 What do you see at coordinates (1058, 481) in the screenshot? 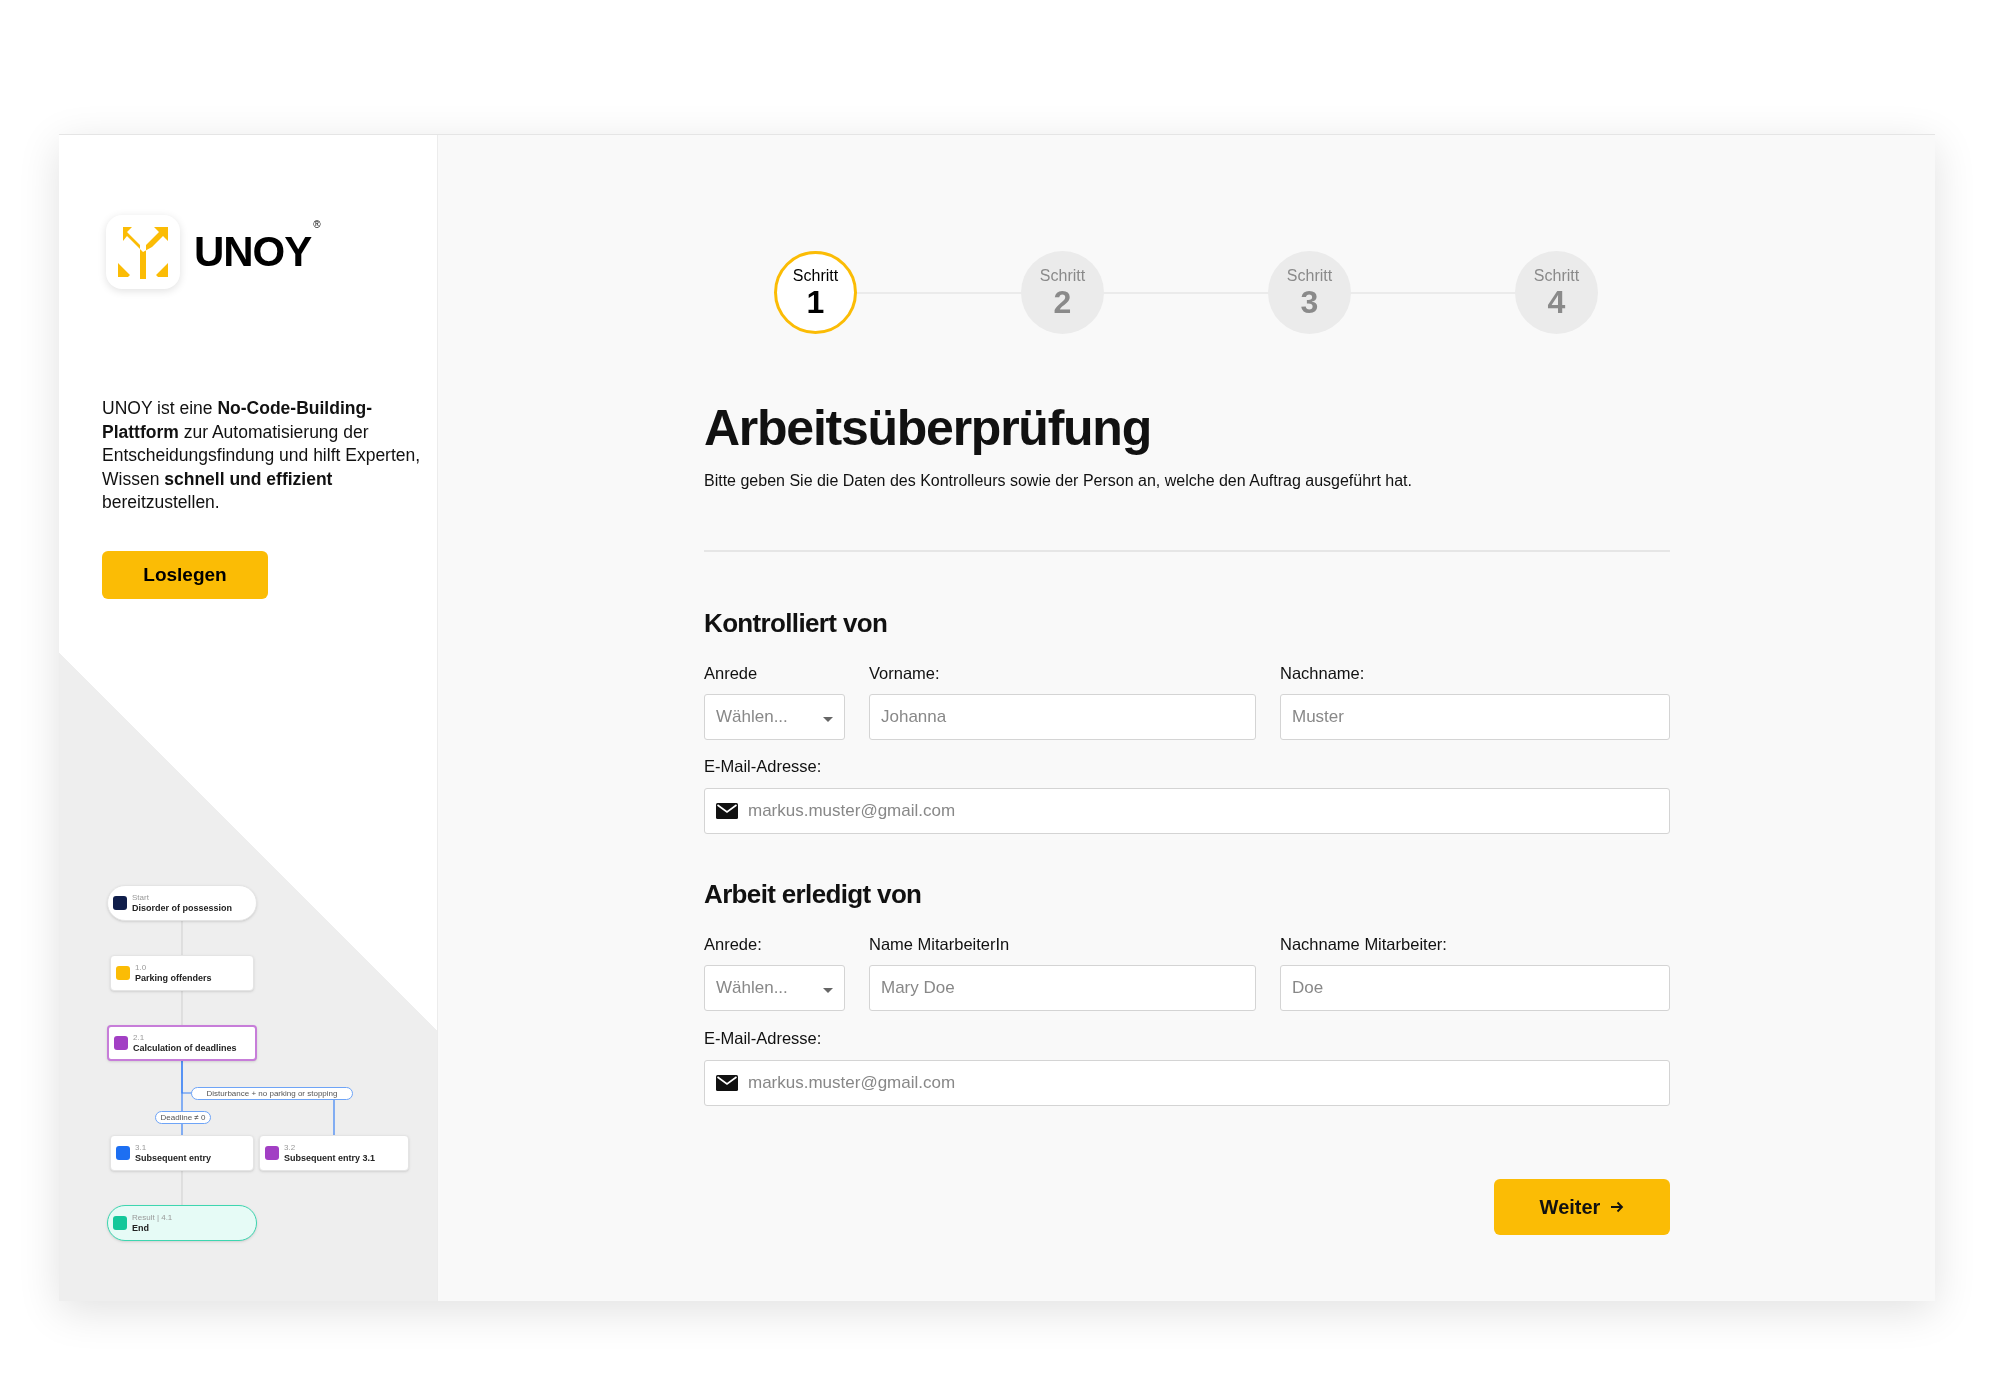
I see `subtitle-text: Bitte geben Sie die Daten des Kontrolleurs sowie der Person an, welche den Auftrag ausgeführt hat.` at bounding box center [1058, 481].